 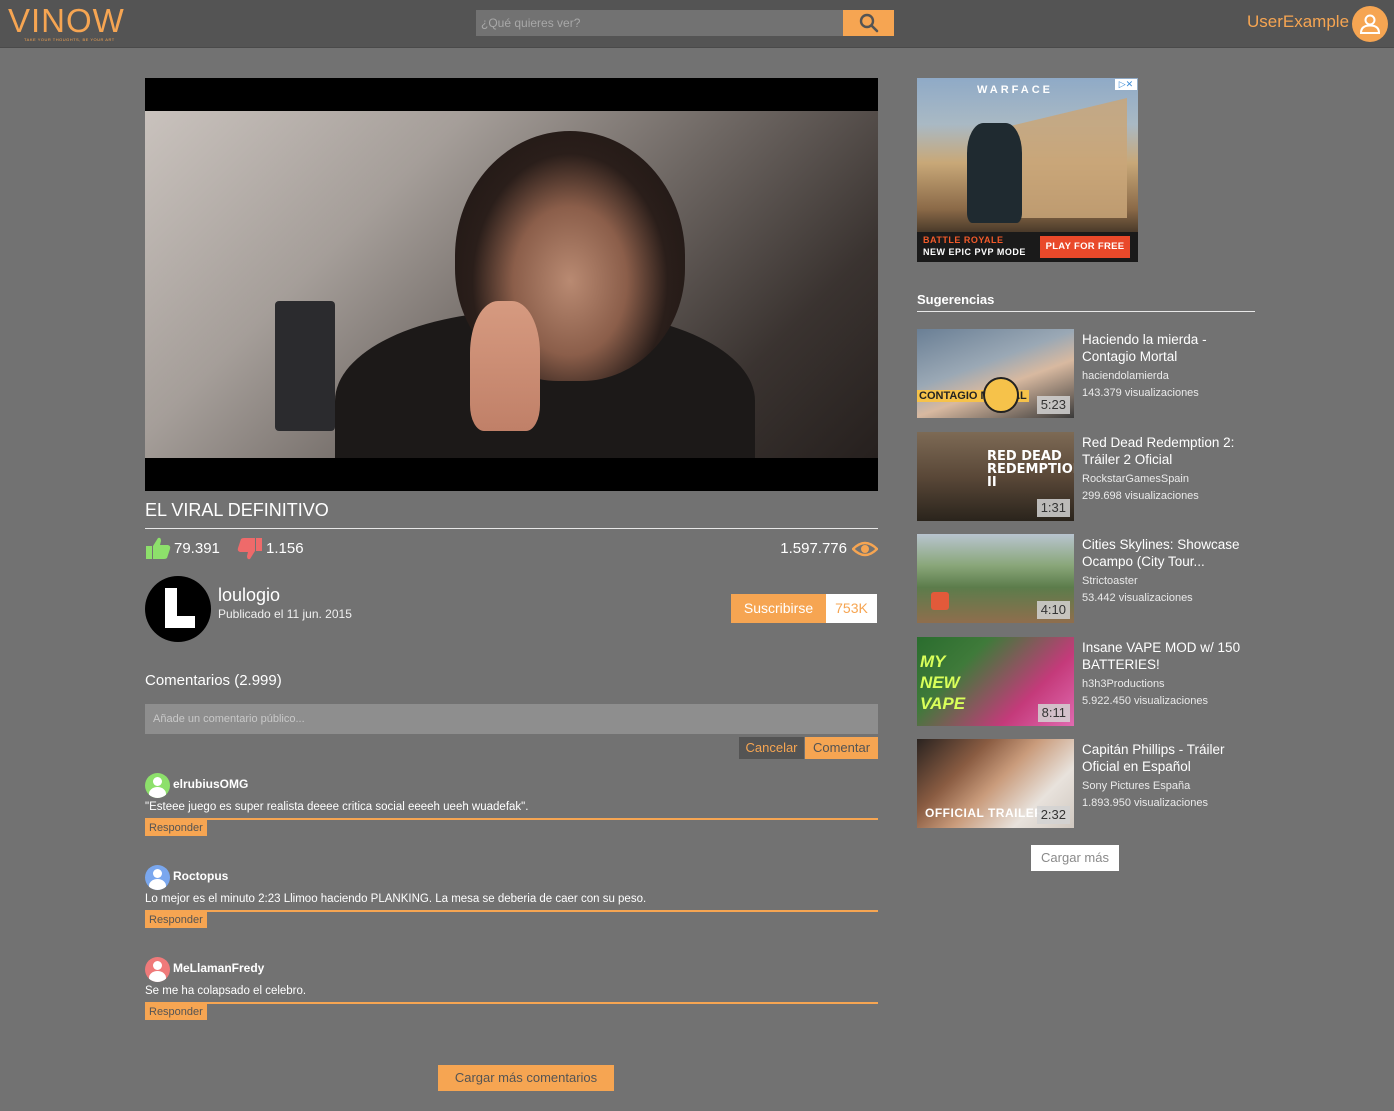 I want to click on thumbs-down-icon, so click(x=250, y=549).